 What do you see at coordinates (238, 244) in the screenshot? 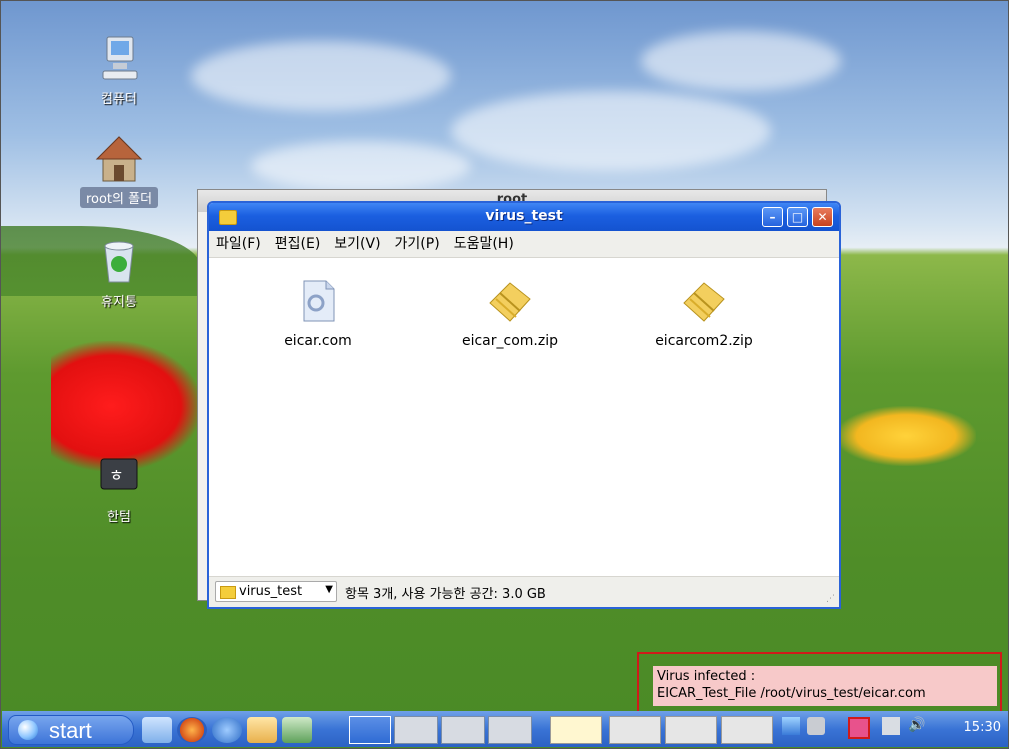
I see `menu-file: 파일(F)` at bounding box center [238, 244].